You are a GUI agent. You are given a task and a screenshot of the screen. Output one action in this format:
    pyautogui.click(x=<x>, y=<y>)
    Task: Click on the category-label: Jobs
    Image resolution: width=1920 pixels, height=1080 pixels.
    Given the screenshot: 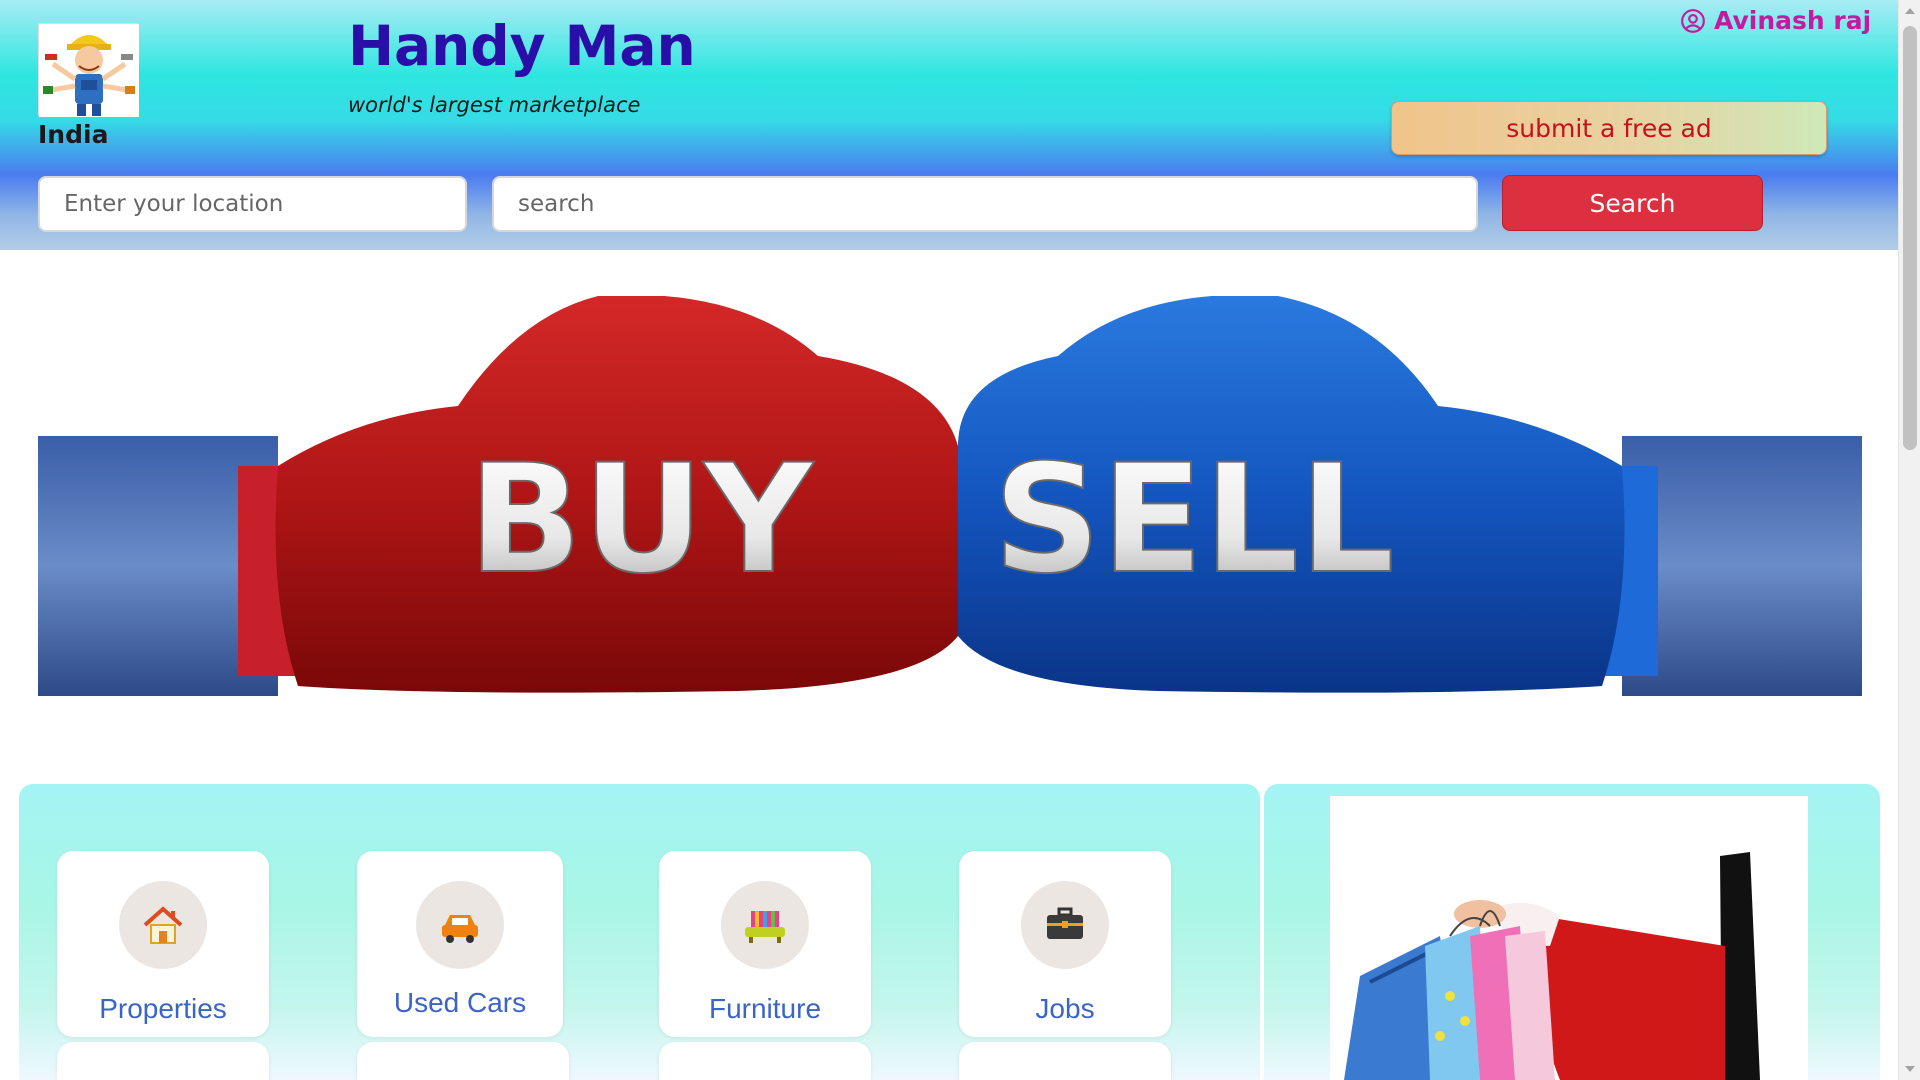 What is the action you would take?
    pyautogui.click(x=1065, y=1008)
    